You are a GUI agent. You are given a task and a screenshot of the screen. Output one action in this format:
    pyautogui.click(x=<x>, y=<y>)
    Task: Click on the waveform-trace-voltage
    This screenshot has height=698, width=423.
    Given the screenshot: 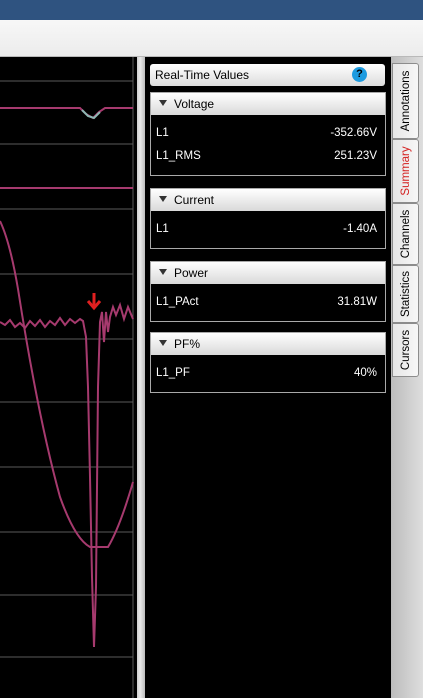 What is the action you would take?
    pyautogui.click(x=67, y=384)
    